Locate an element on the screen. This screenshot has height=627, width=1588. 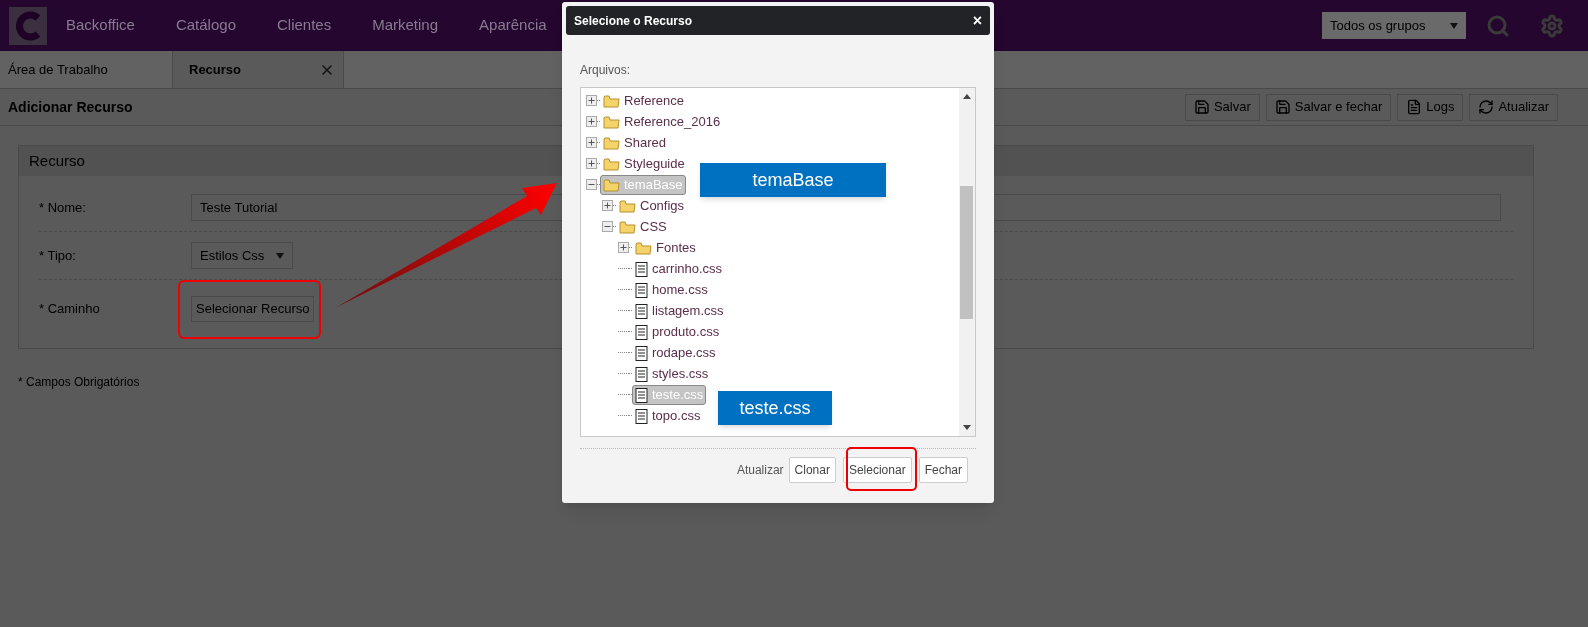
logo-icon is located at coordinates (28, 25).